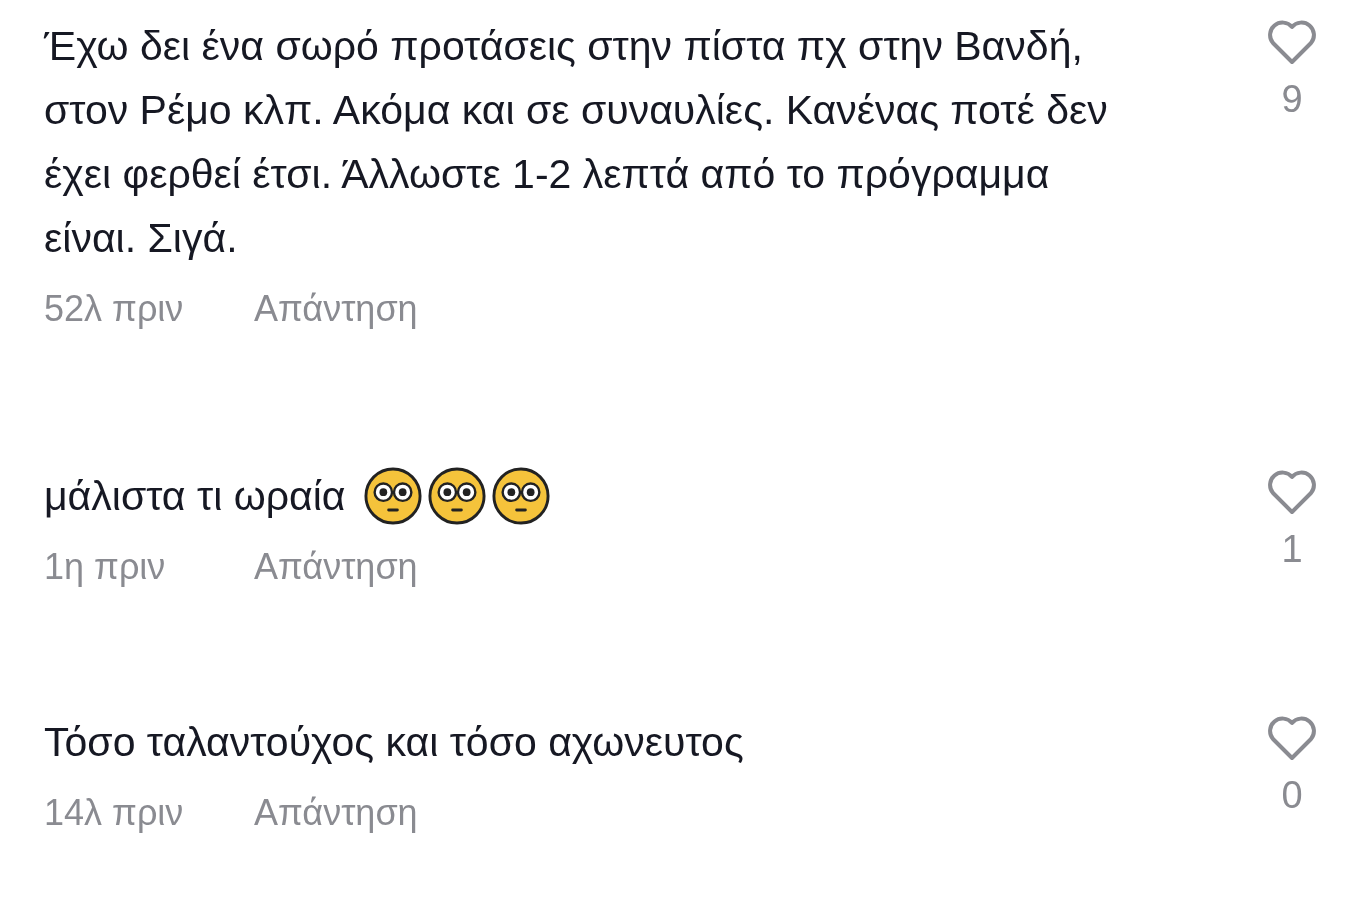  I want to click on like-count: 9, so click(1292, 99).